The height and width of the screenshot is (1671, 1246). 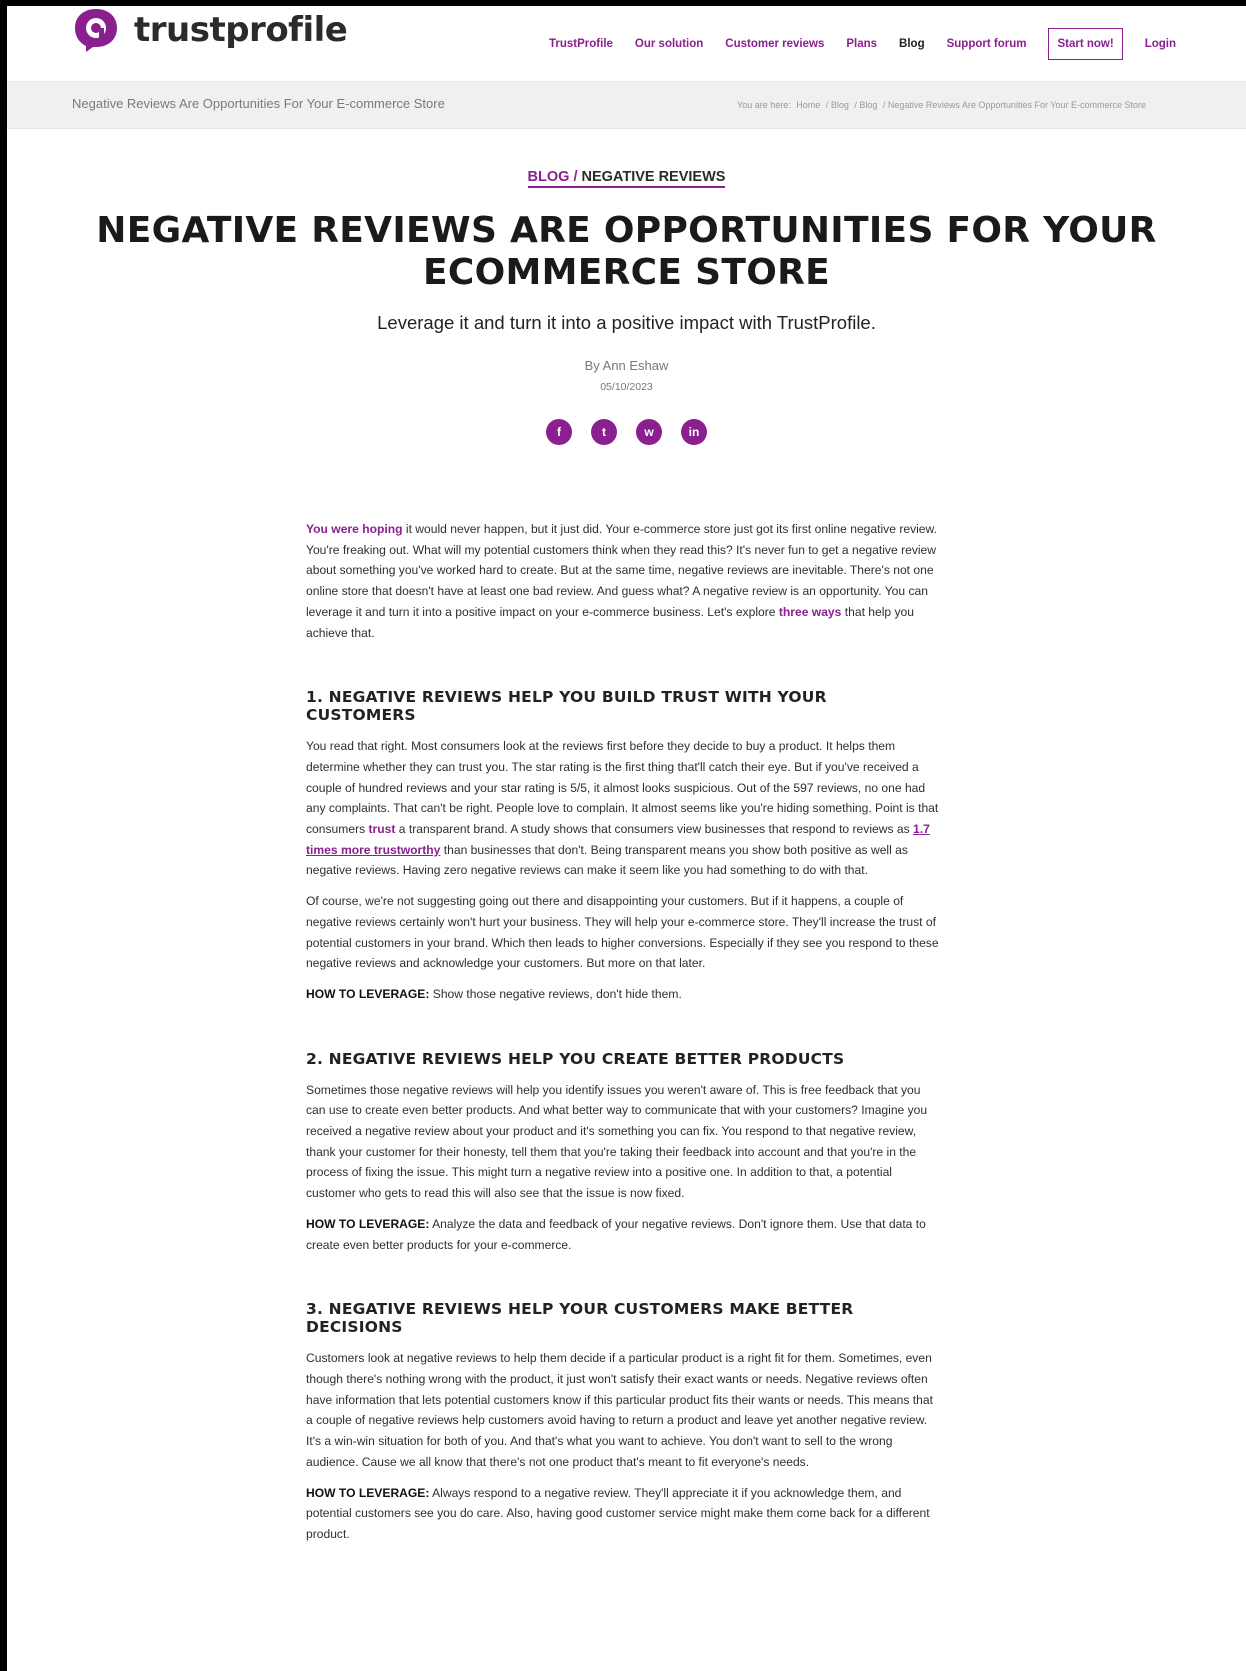 What do you see at coordinates (1160, 44) in the screenshot?
I see `nav-login: Login` at bounding box center [1160, 44].